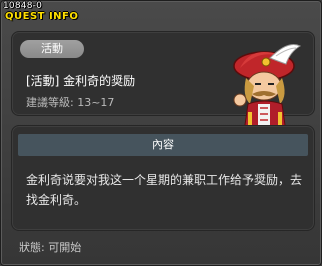  What do you see at coordinates (65, 247) in the screenshot?
I see `status-value: 可開始` at bounding box center [65, 247].